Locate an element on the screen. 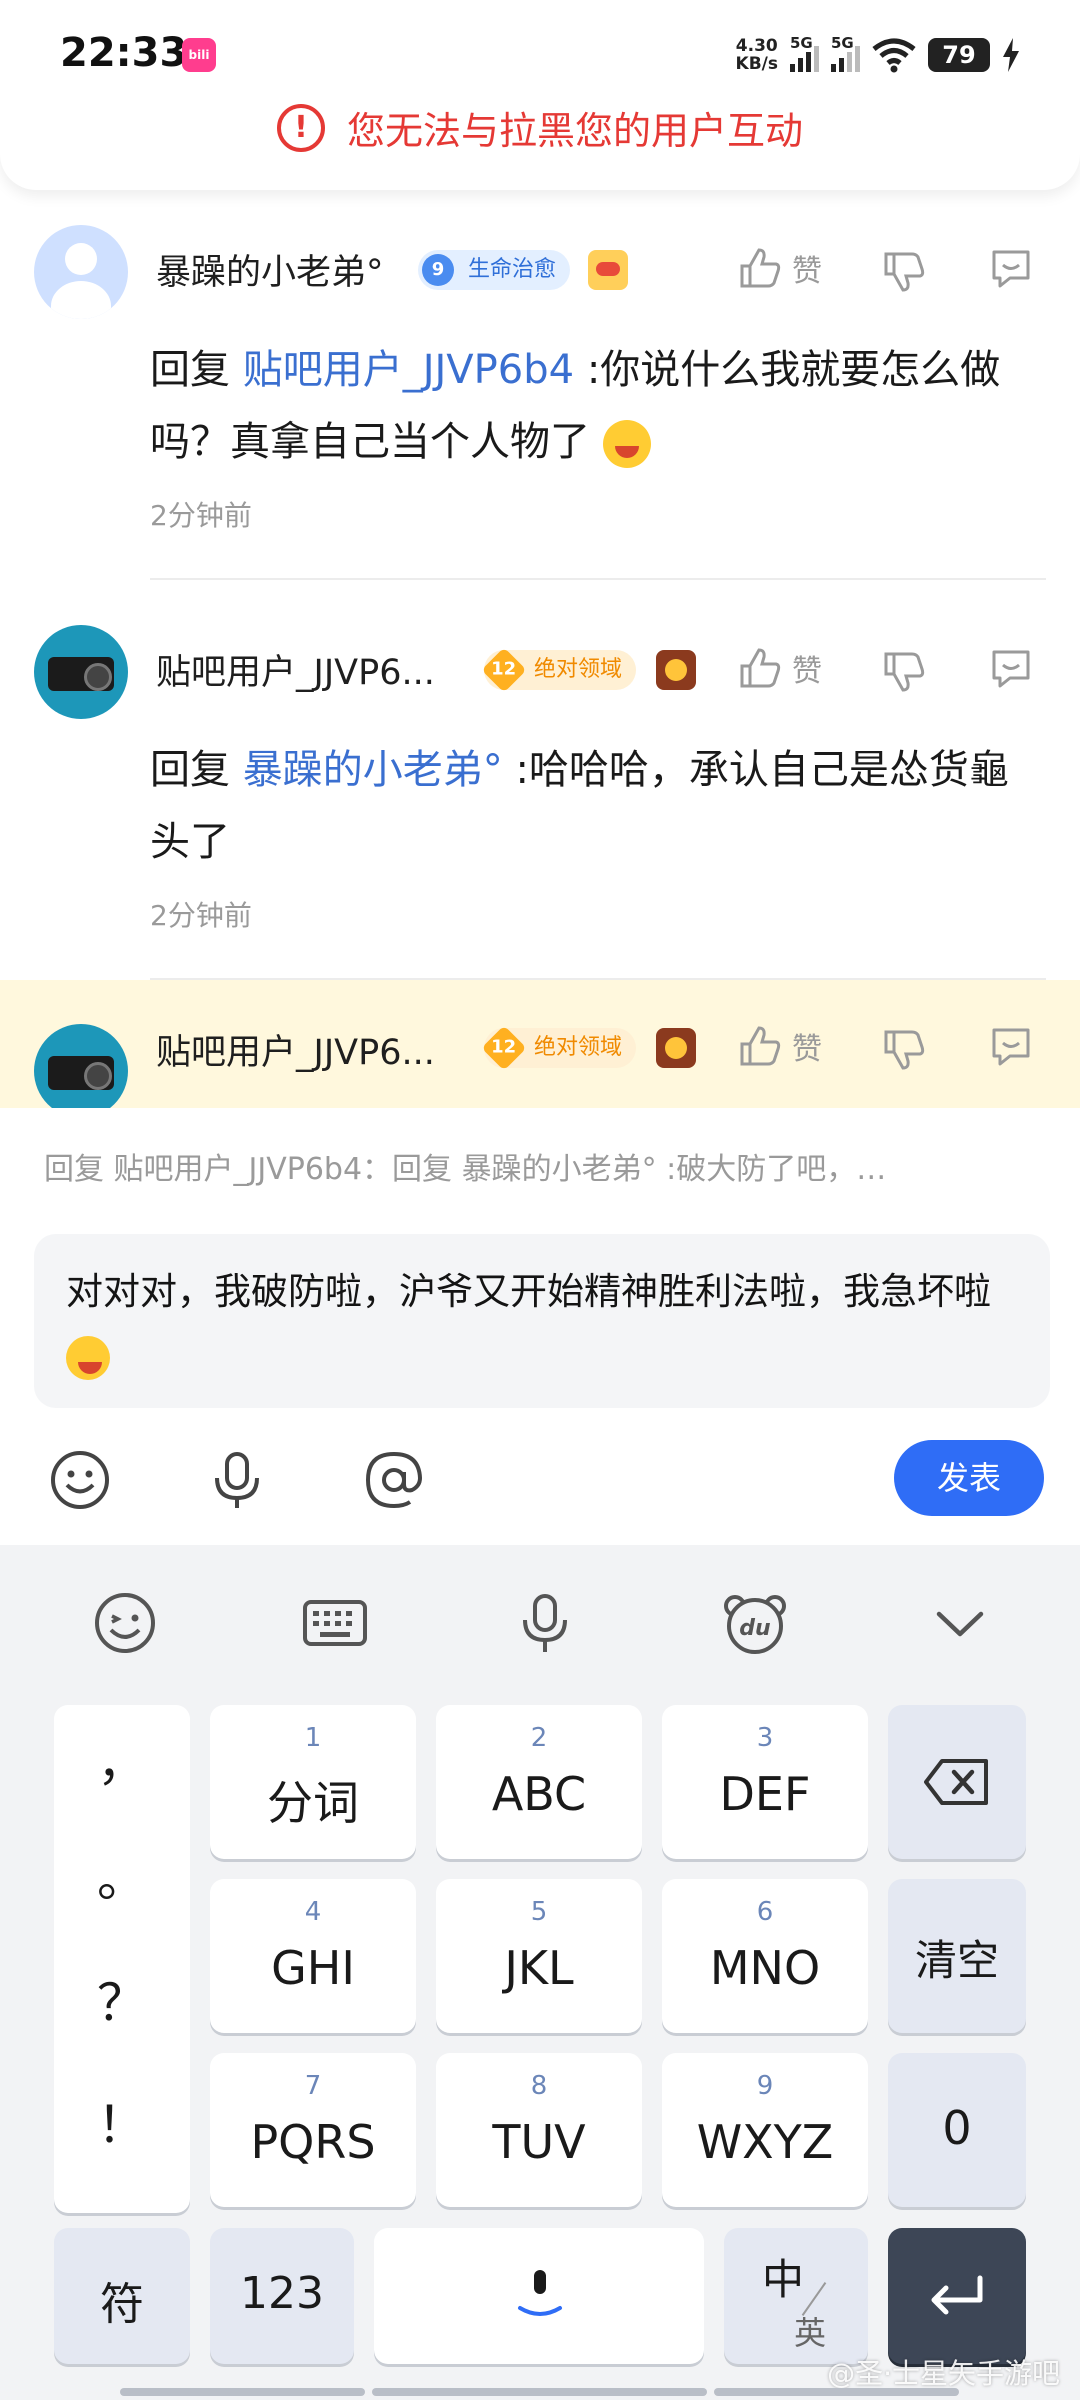 The width and height of the screenshot is (1080, 2400). comment-body: 回复 暴躁的小老弟° :哈哈哈，承认自己是怂货龜头了 is located at coordinates (595, 806).